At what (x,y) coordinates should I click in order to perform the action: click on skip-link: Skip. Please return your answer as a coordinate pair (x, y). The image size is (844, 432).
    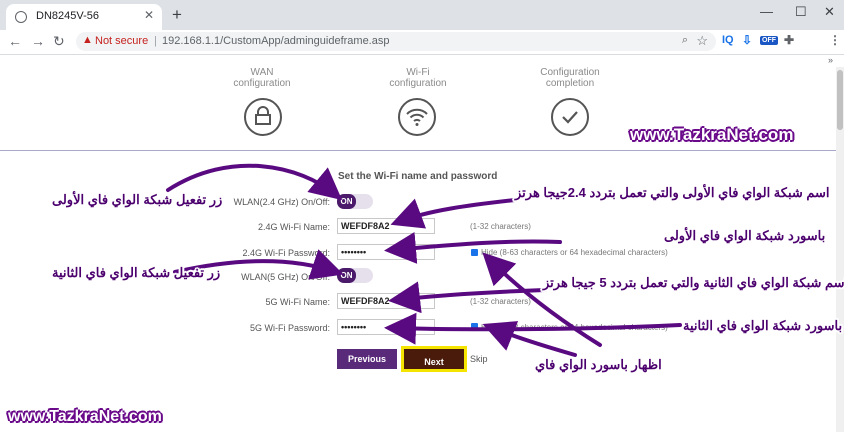
    Looking at the image, I should click on (479, 359).